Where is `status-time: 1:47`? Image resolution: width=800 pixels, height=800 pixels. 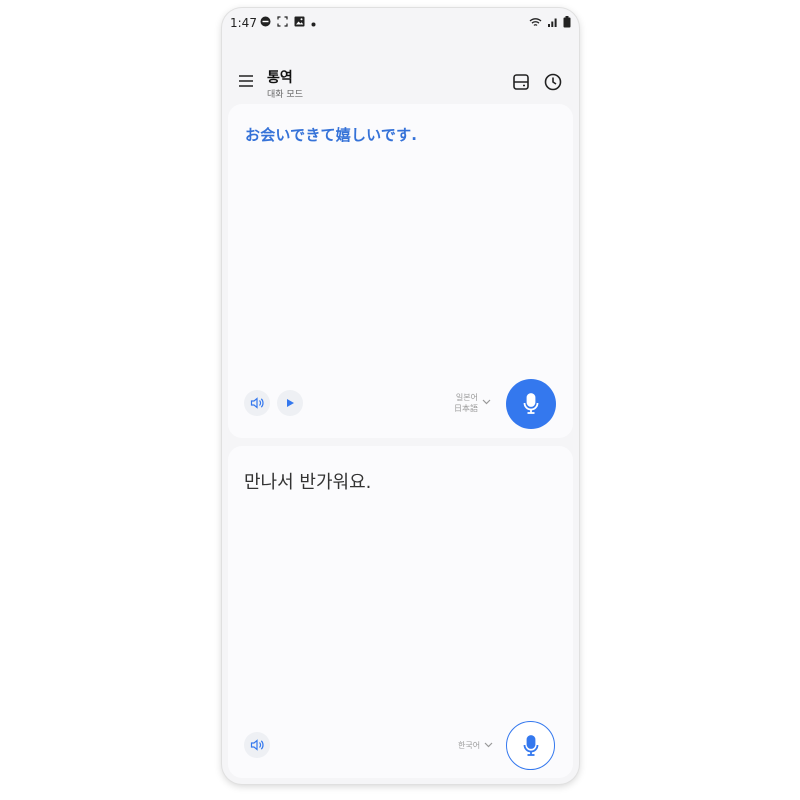 status-time: 1:47 is located at coordinates (243, 23).